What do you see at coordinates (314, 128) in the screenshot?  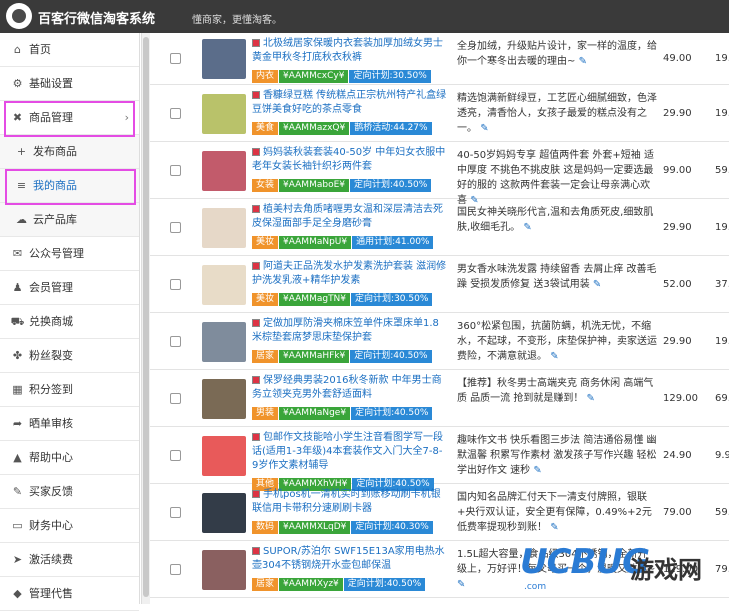 I see `coupon-code-tag: ¥AAMMazxQ¥` at bounding box center [314, 128].